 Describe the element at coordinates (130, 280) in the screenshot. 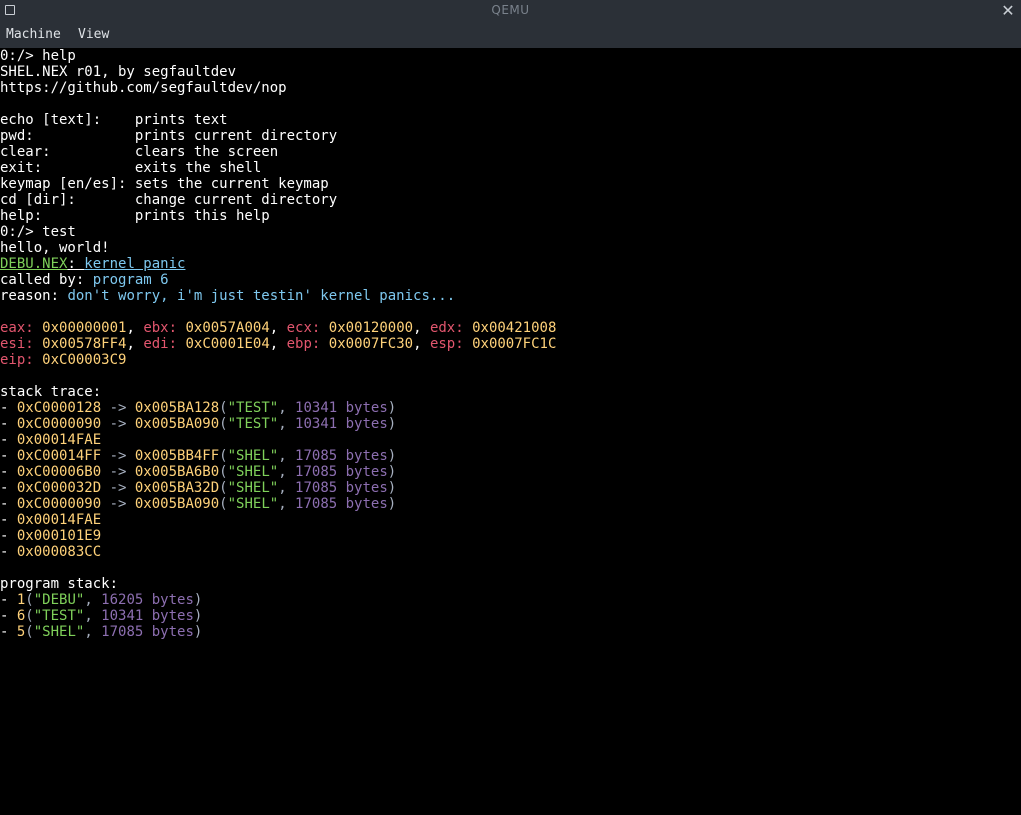

I see `terminal-text: program 6` at that location.